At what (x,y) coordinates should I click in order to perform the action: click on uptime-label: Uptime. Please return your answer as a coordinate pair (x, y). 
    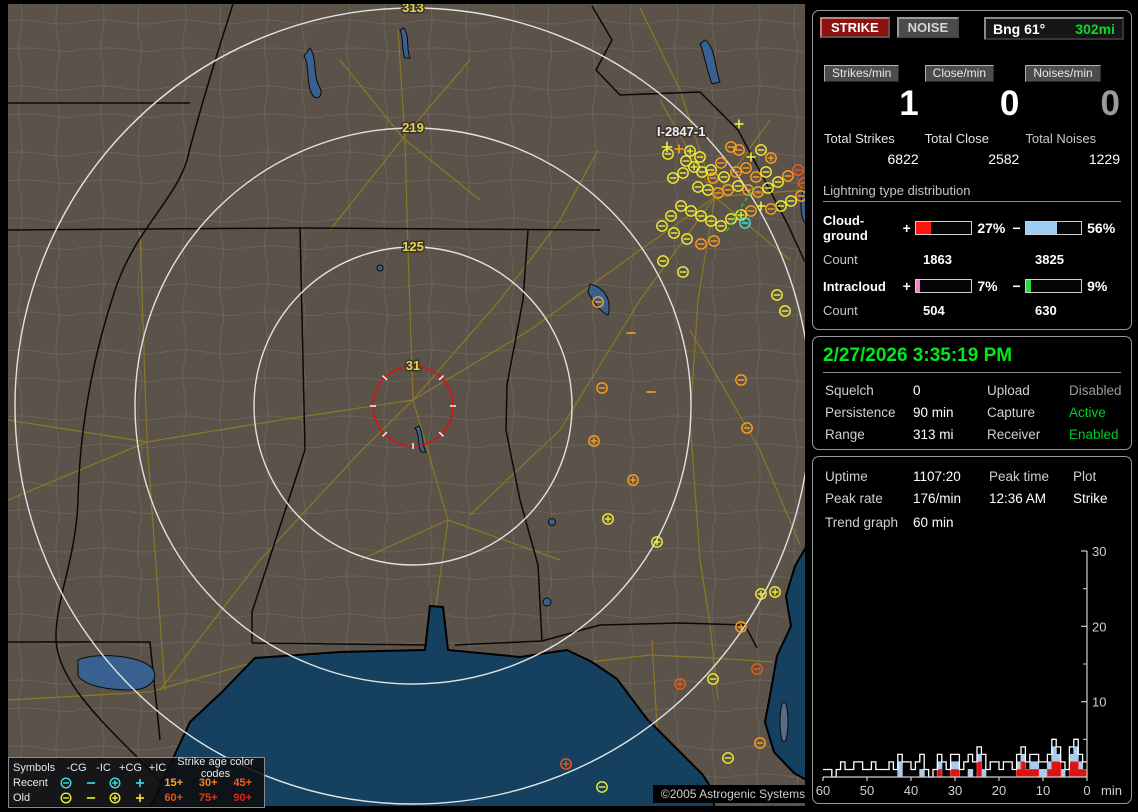
    Looking at the image, I should click on (846, 476).